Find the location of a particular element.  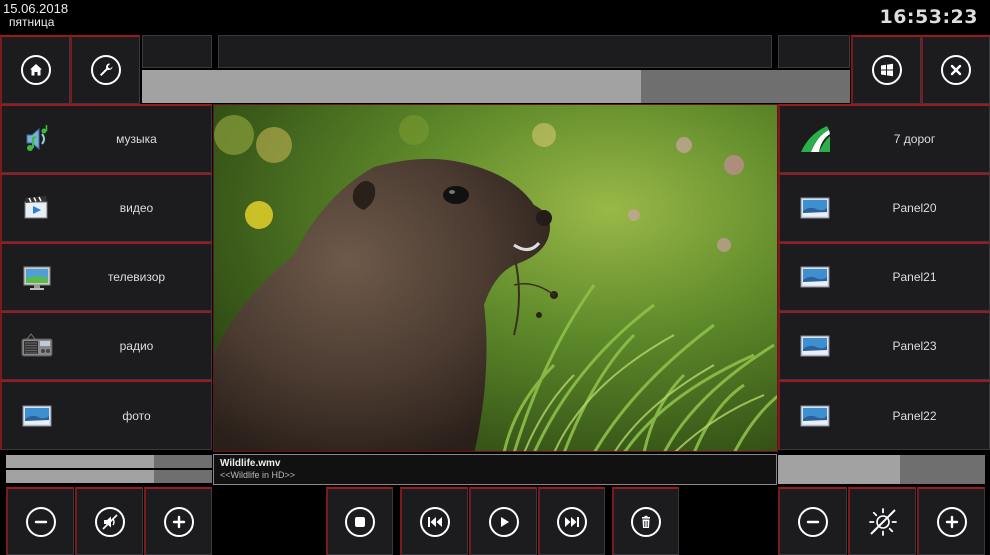

right-volume-fill is located at coordinates (839, 469).